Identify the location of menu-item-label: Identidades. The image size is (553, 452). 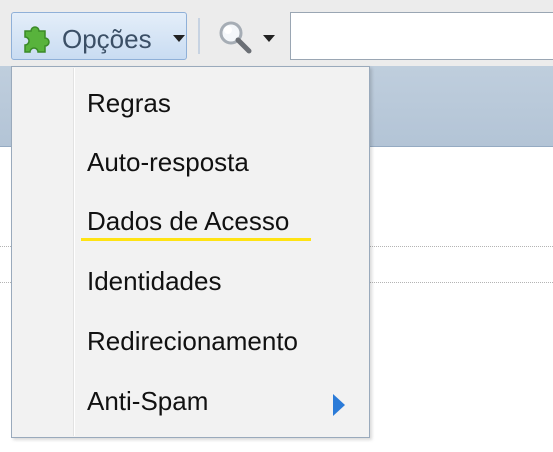
(154, 281).